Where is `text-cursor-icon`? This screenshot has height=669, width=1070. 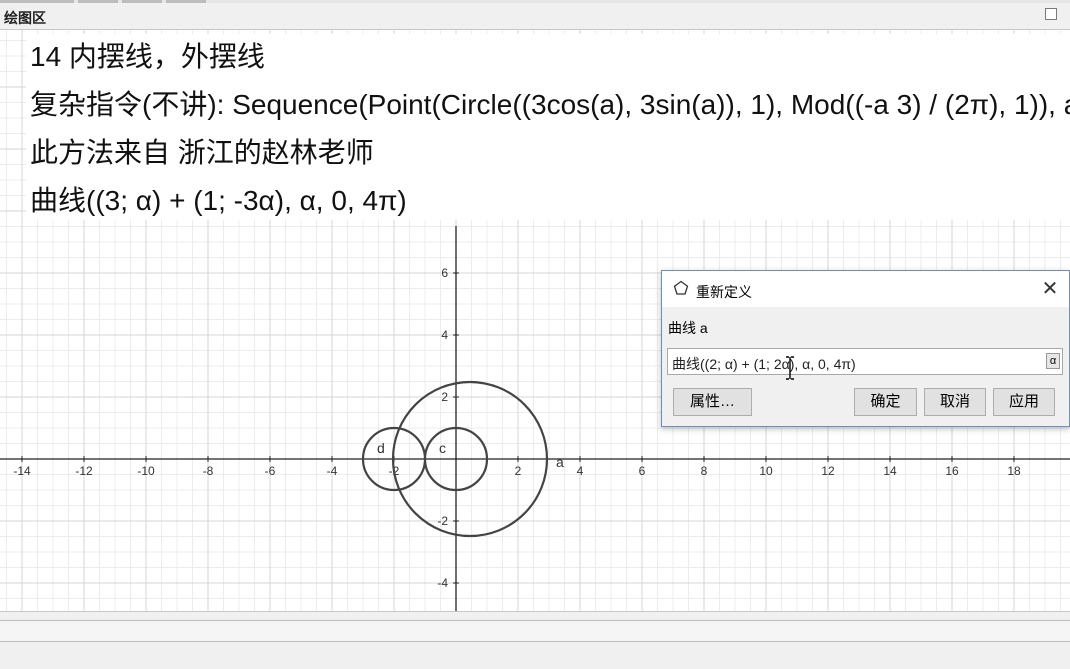
text-cursor-icon is located at coordinates (790, 368).